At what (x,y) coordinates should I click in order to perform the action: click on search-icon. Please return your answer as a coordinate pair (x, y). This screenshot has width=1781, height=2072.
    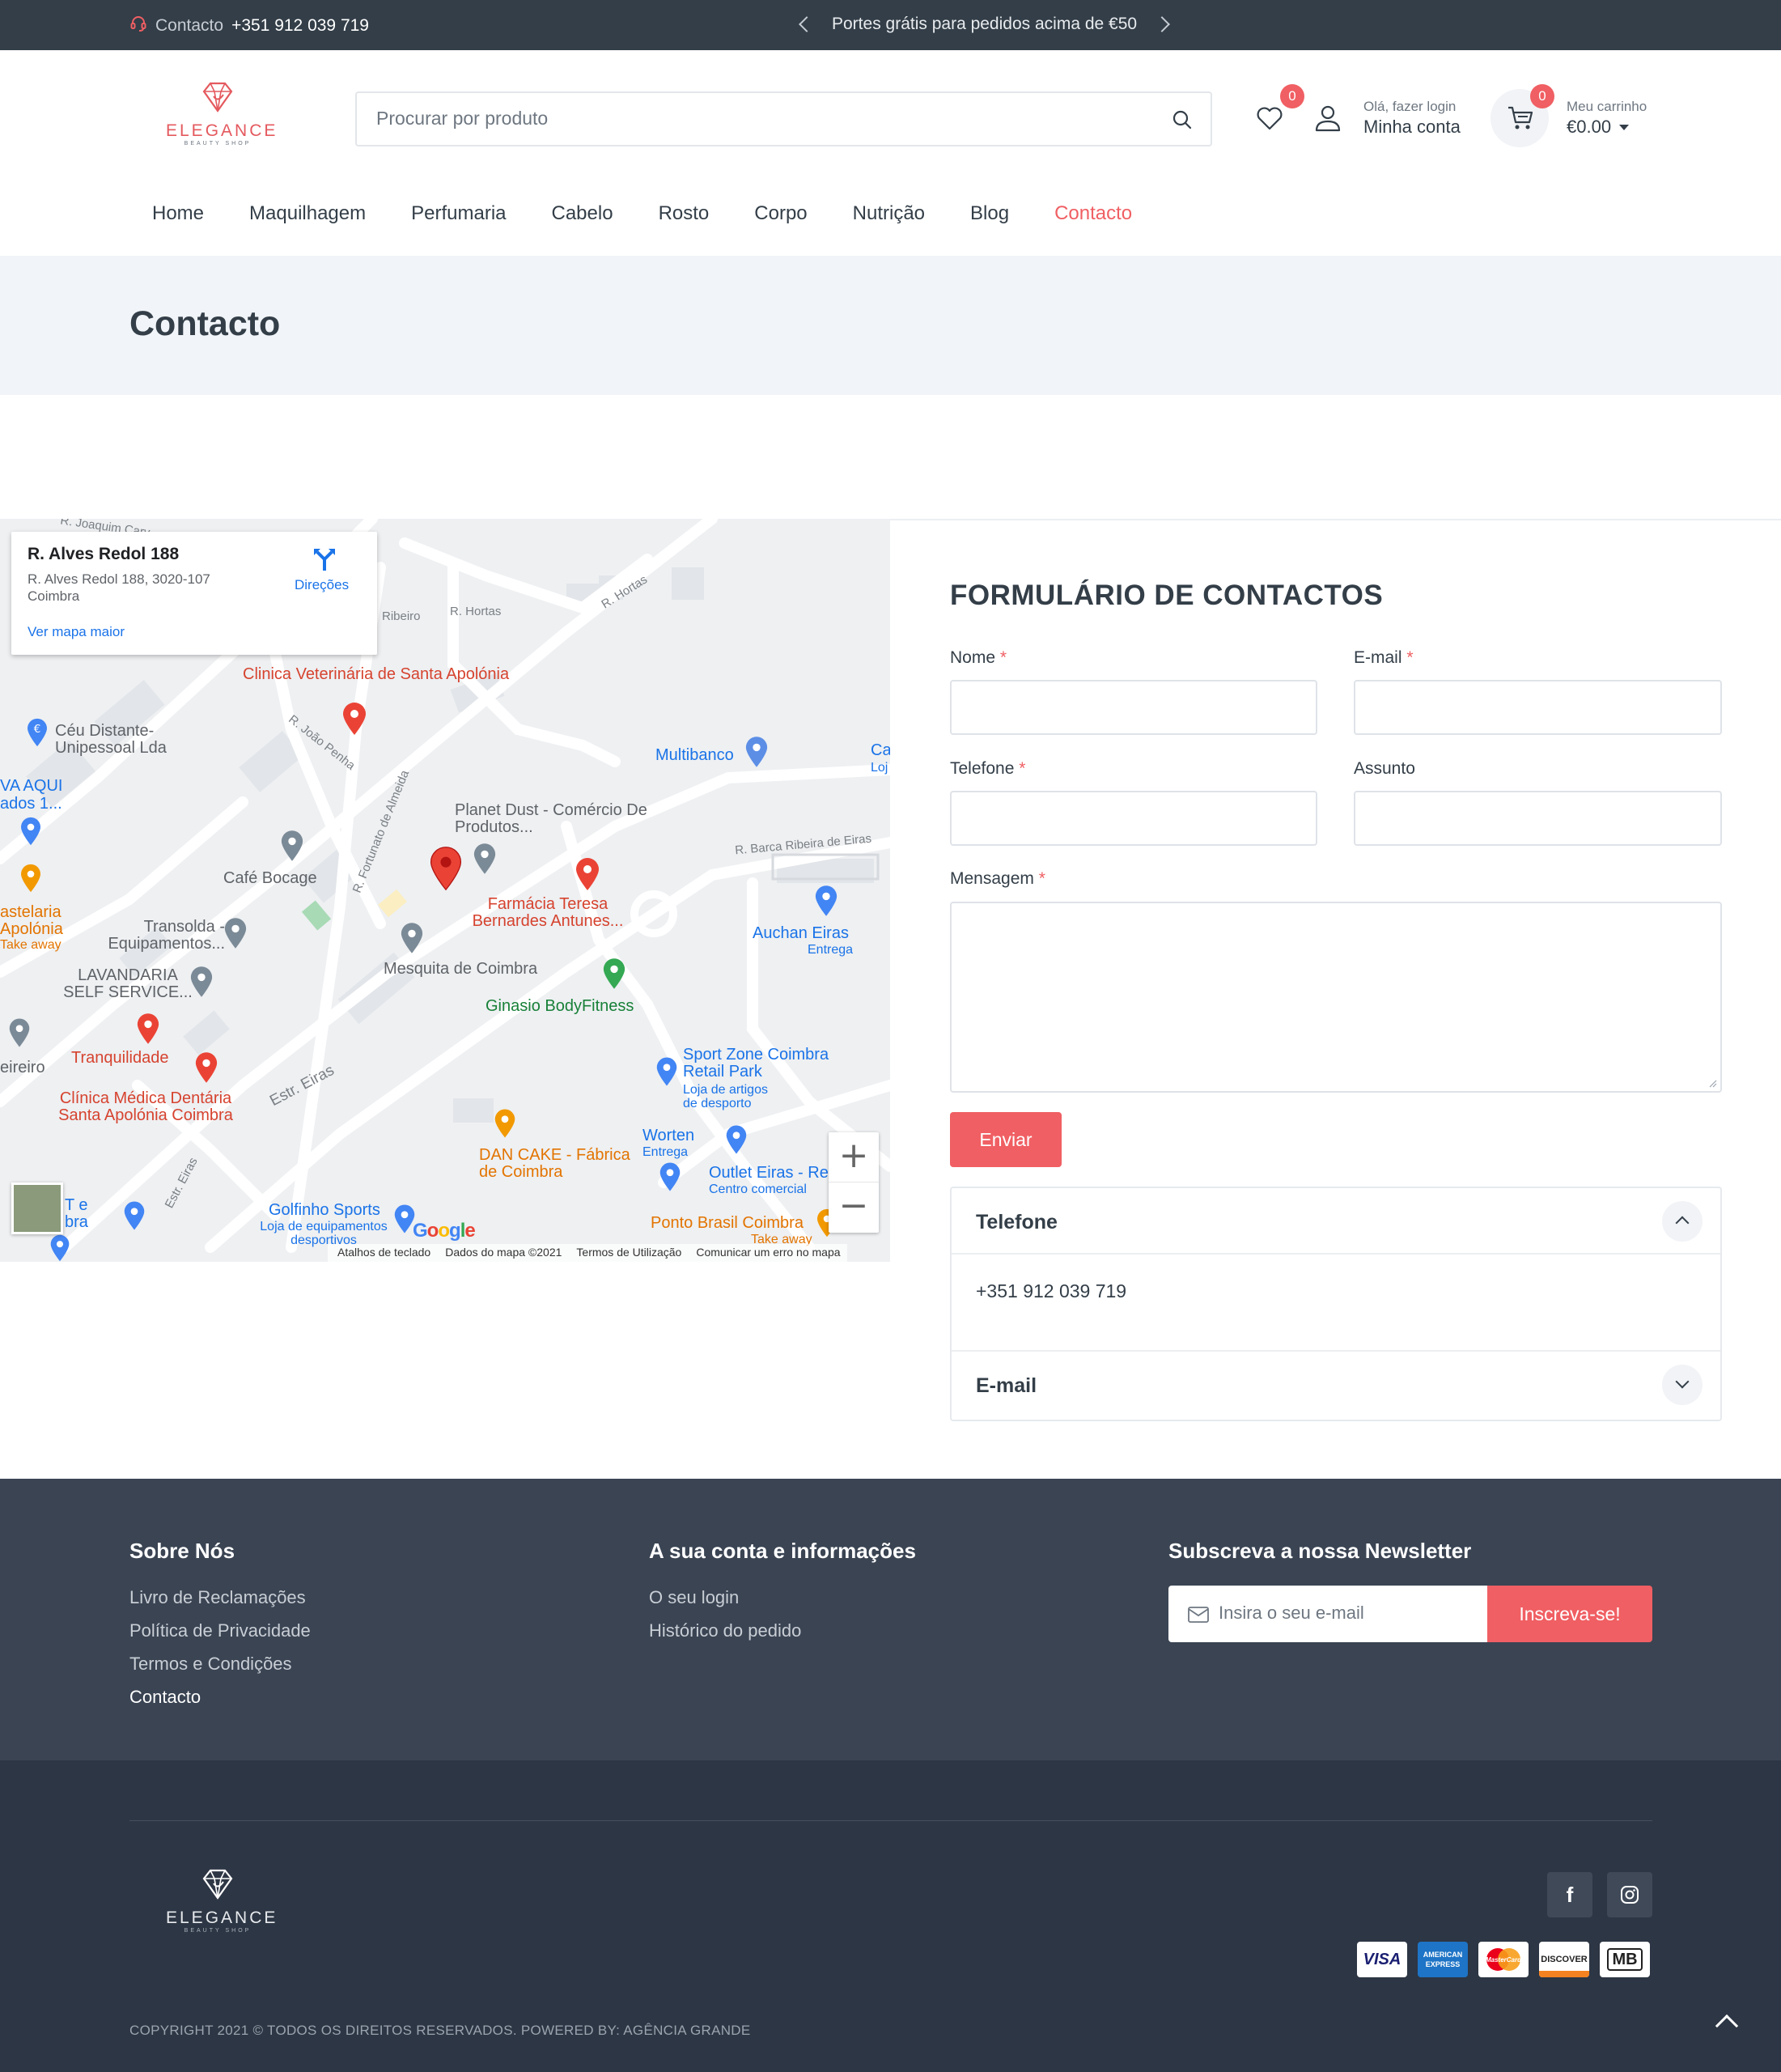
    Looking at the image, I should click on (1182, 121).